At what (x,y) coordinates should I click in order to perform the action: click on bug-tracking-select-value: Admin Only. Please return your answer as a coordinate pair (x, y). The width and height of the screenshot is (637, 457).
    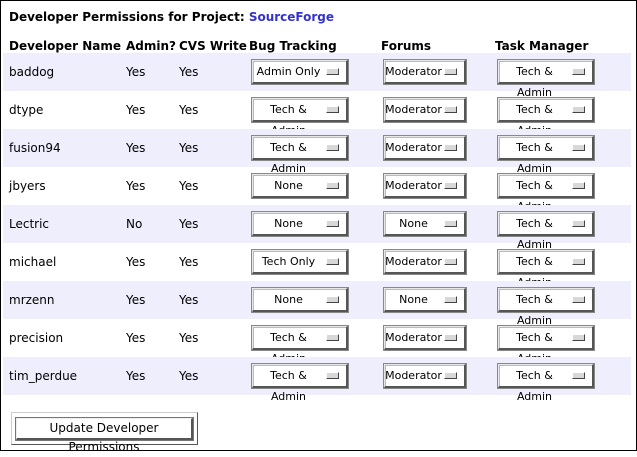
    Looking at the image, I should click on (288, 71).